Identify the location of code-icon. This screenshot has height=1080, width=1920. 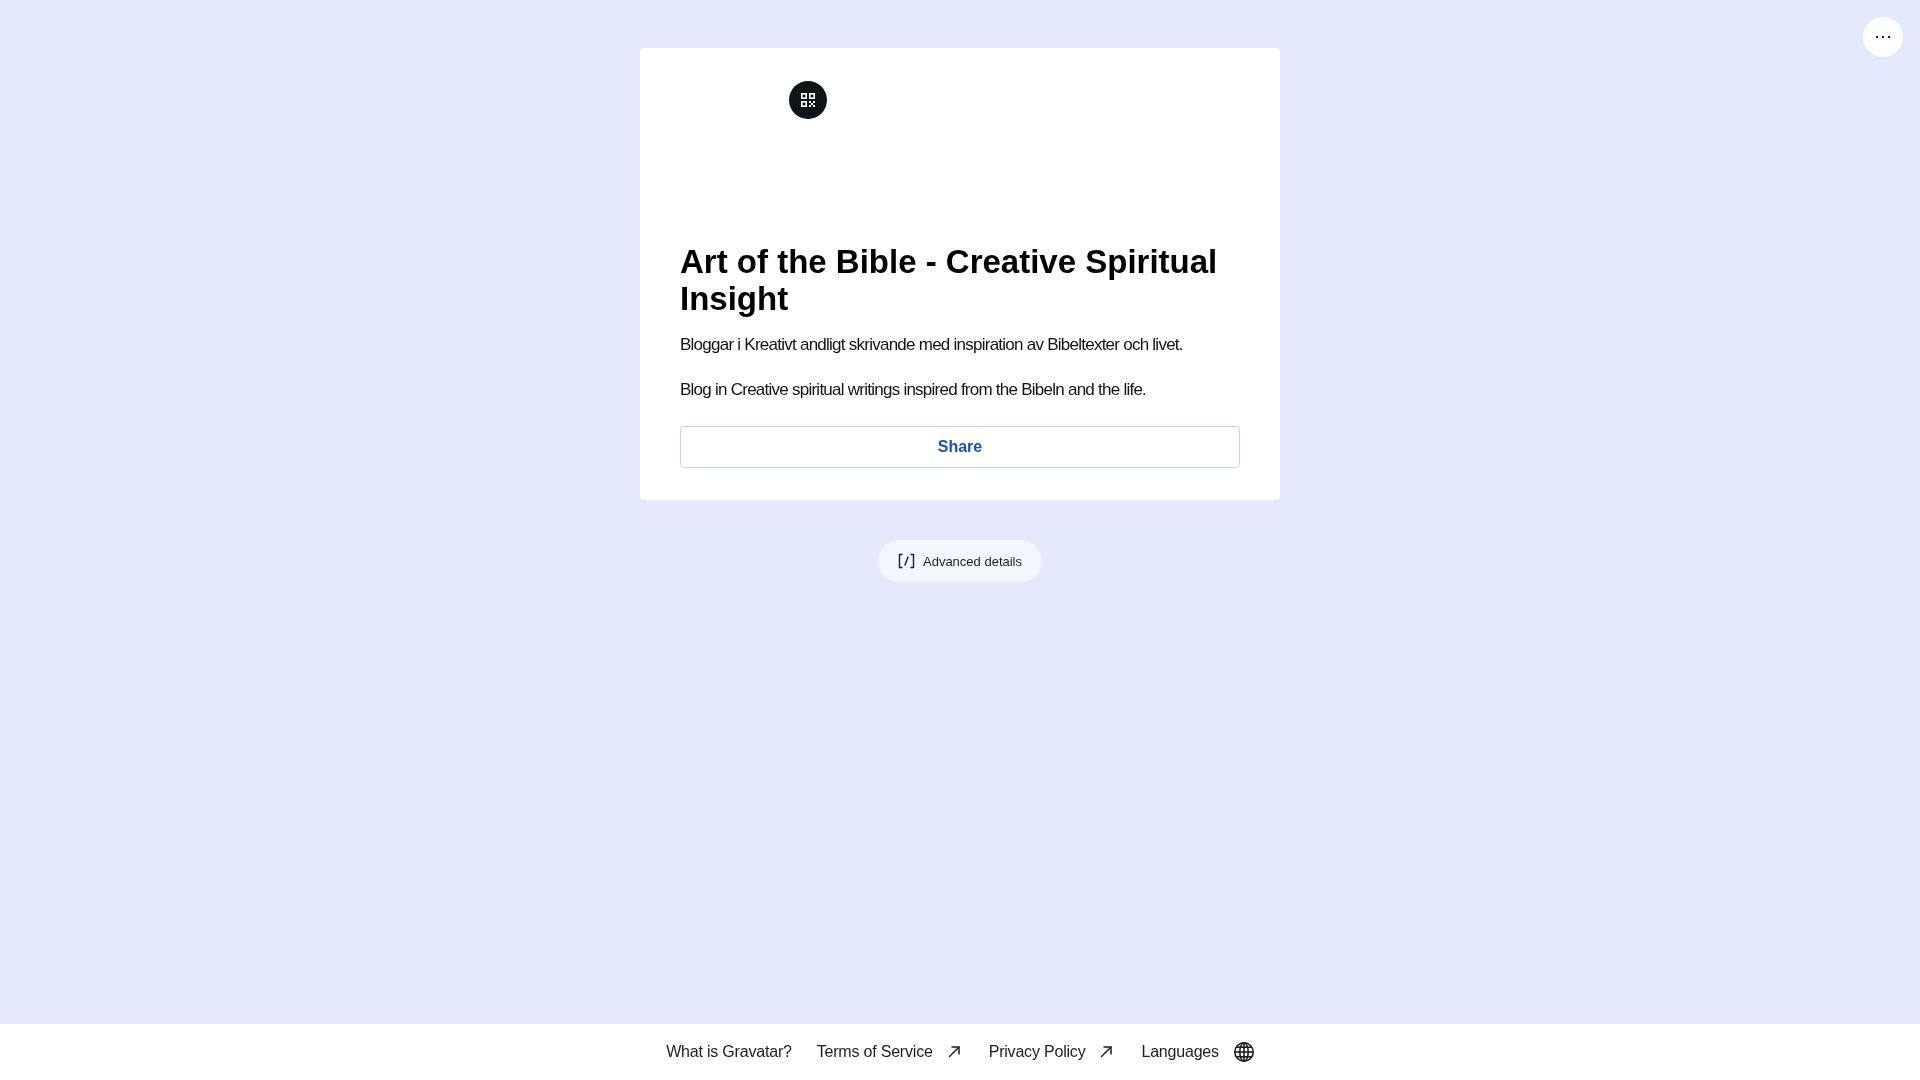
(906, 561).